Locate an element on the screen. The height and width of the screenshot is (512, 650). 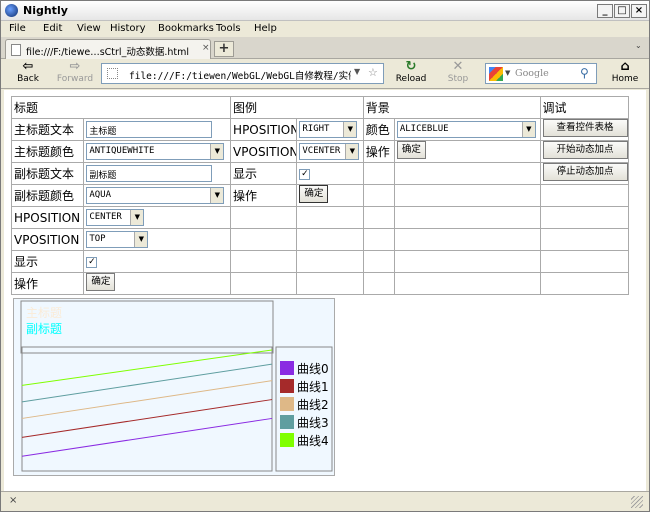
maximize-button: □ is located at coordinates (622, 11).